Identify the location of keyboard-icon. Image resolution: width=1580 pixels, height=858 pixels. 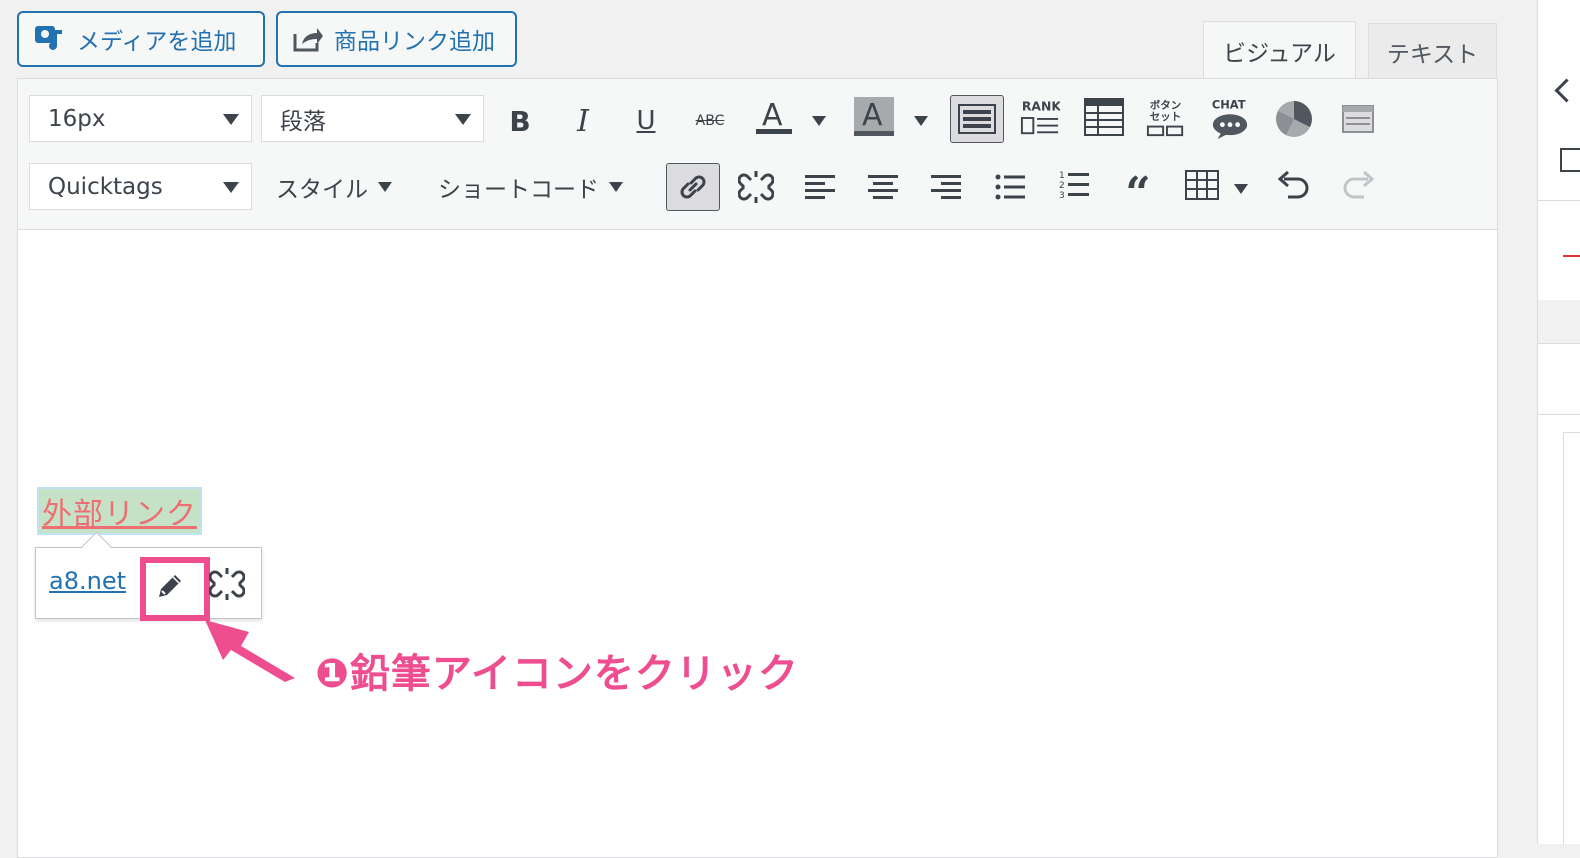
(977, 119).